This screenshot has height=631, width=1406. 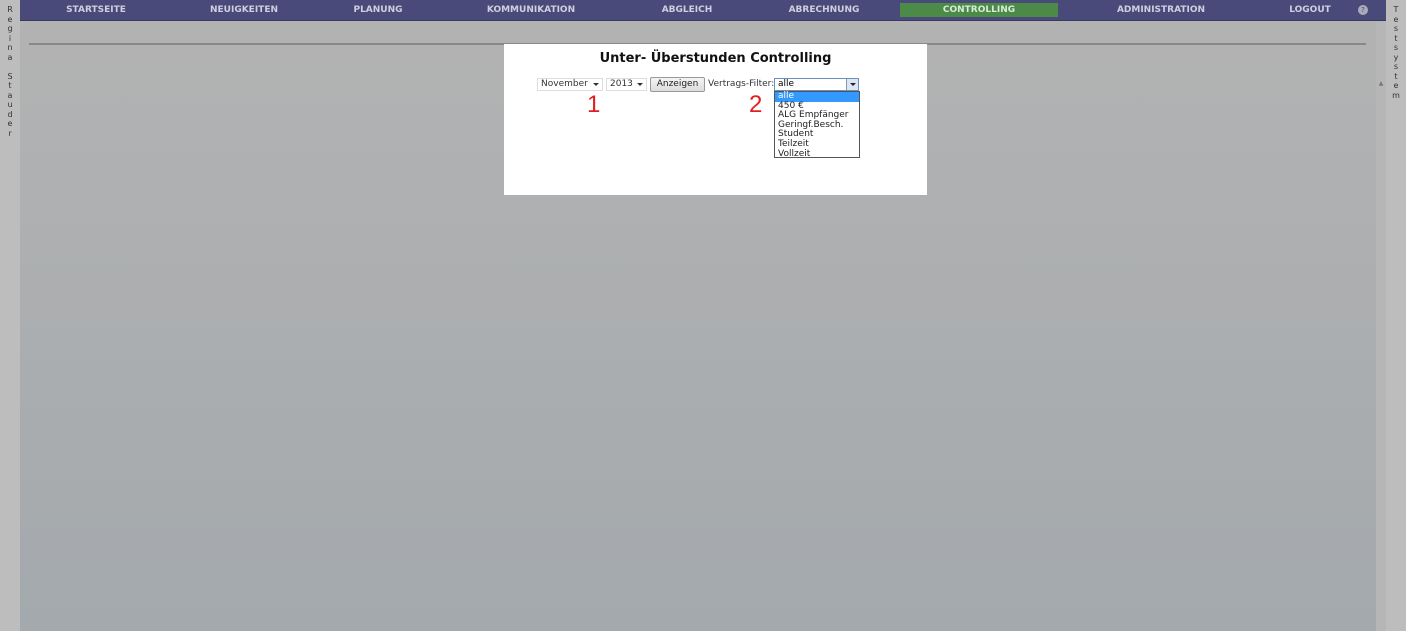 I want to click on help-icon: ?, so click(x=1363, y=10).